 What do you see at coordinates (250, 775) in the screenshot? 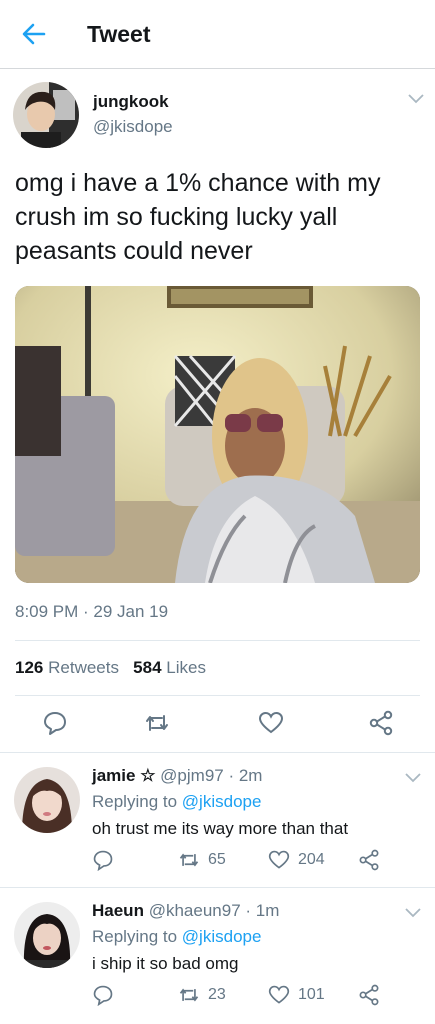
I see `reply-age: 2m` at bounding box center [250, 775].